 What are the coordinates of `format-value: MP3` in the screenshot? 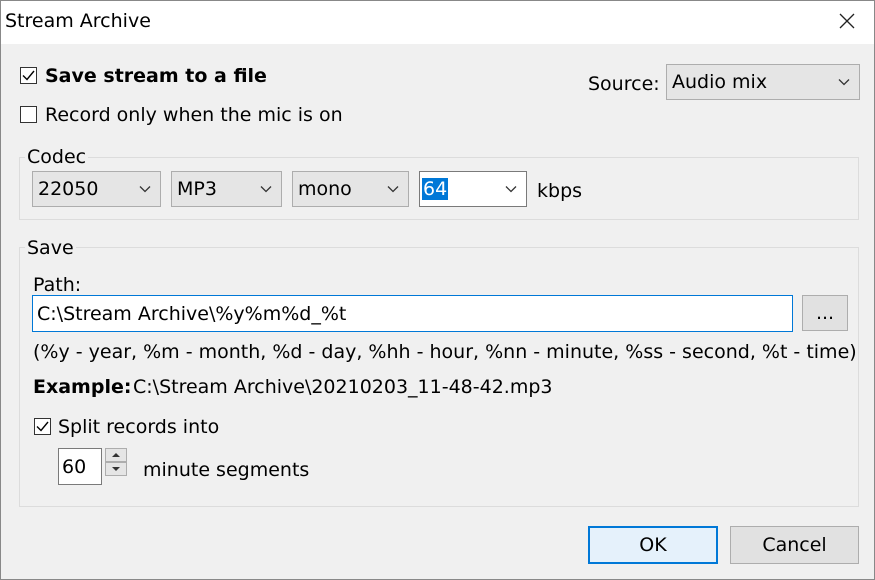 It's located at (197, 189).